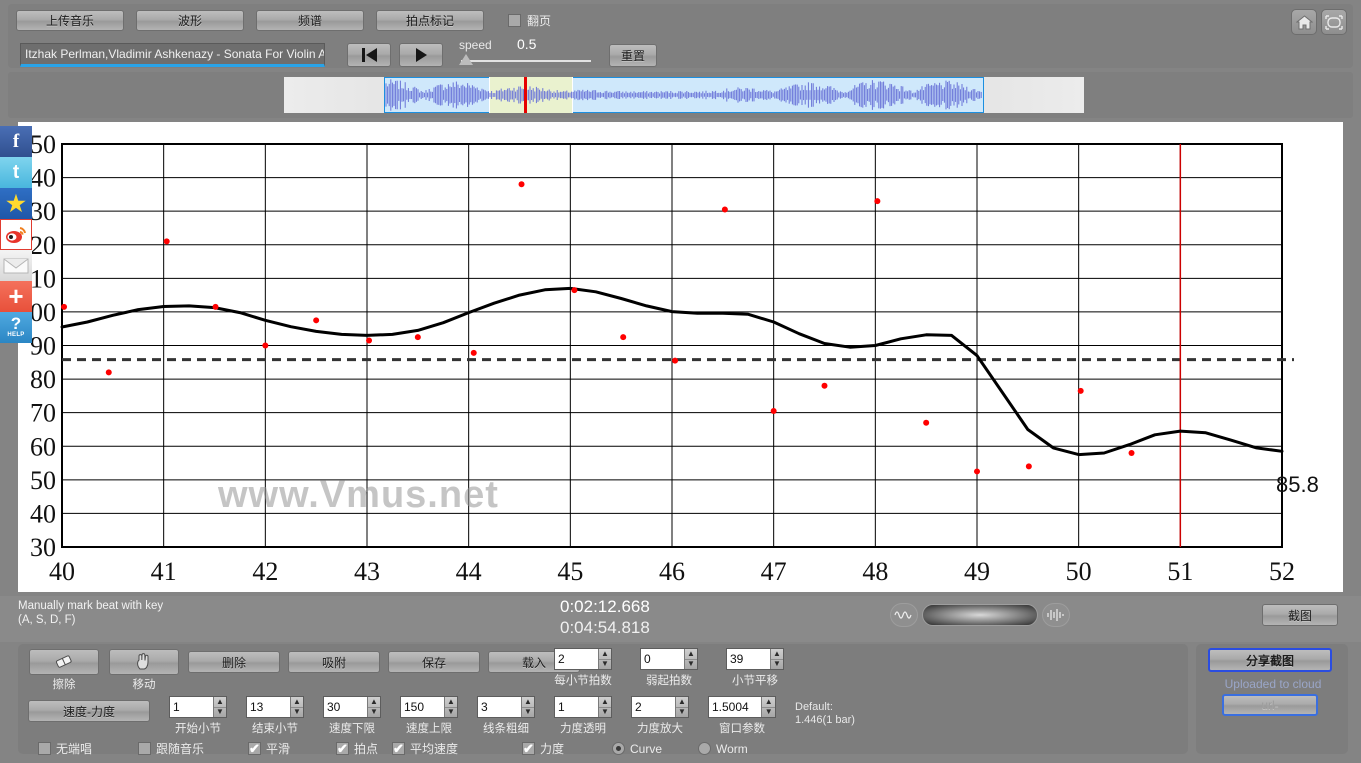 Image resolution: width=1361 pixels, height=763 pixels. What do you see at coordinates (576, 659) in the screenshot?
I see `beats-per-bar-input` at bounding box center [576, 659].